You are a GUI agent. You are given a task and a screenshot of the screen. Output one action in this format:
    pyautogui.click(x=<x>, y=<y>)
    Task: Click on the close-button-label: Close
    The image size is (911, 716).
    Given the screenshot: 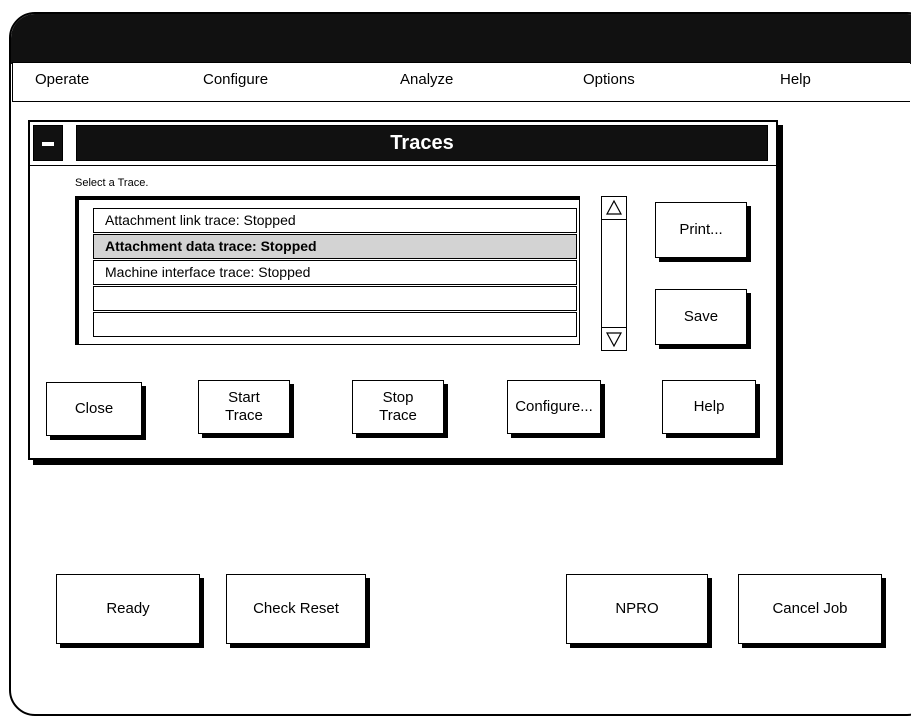 What is the action you would take?
    pyautogui.click(x=94, y=408)
    